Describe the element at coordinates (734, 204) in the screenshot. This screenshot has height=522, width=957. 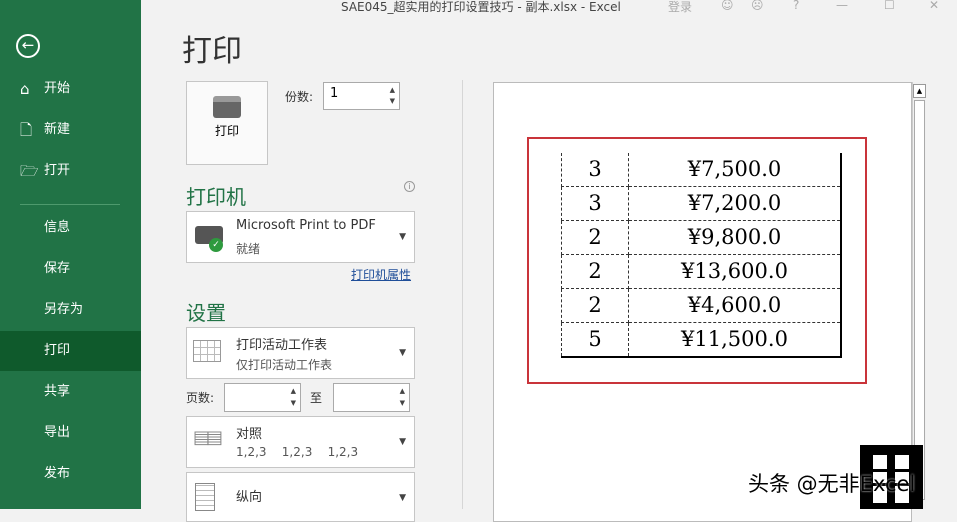
I see `amount-cell: ¥7,200.0` at that location.